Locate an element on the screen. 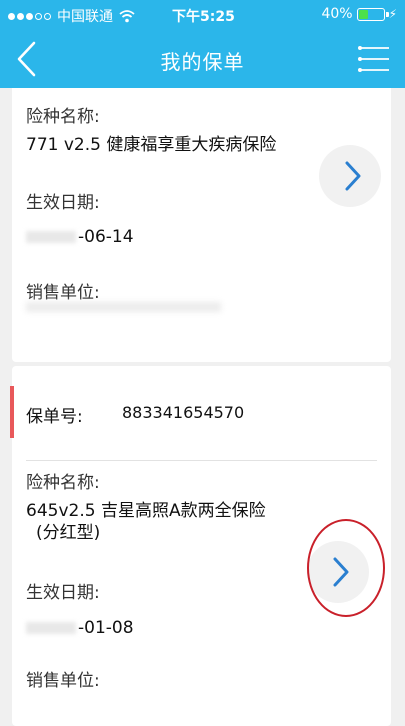 This screenshot has width=405, height=726. effective-date-text: -06-14 is located at coordinates (106, 237).